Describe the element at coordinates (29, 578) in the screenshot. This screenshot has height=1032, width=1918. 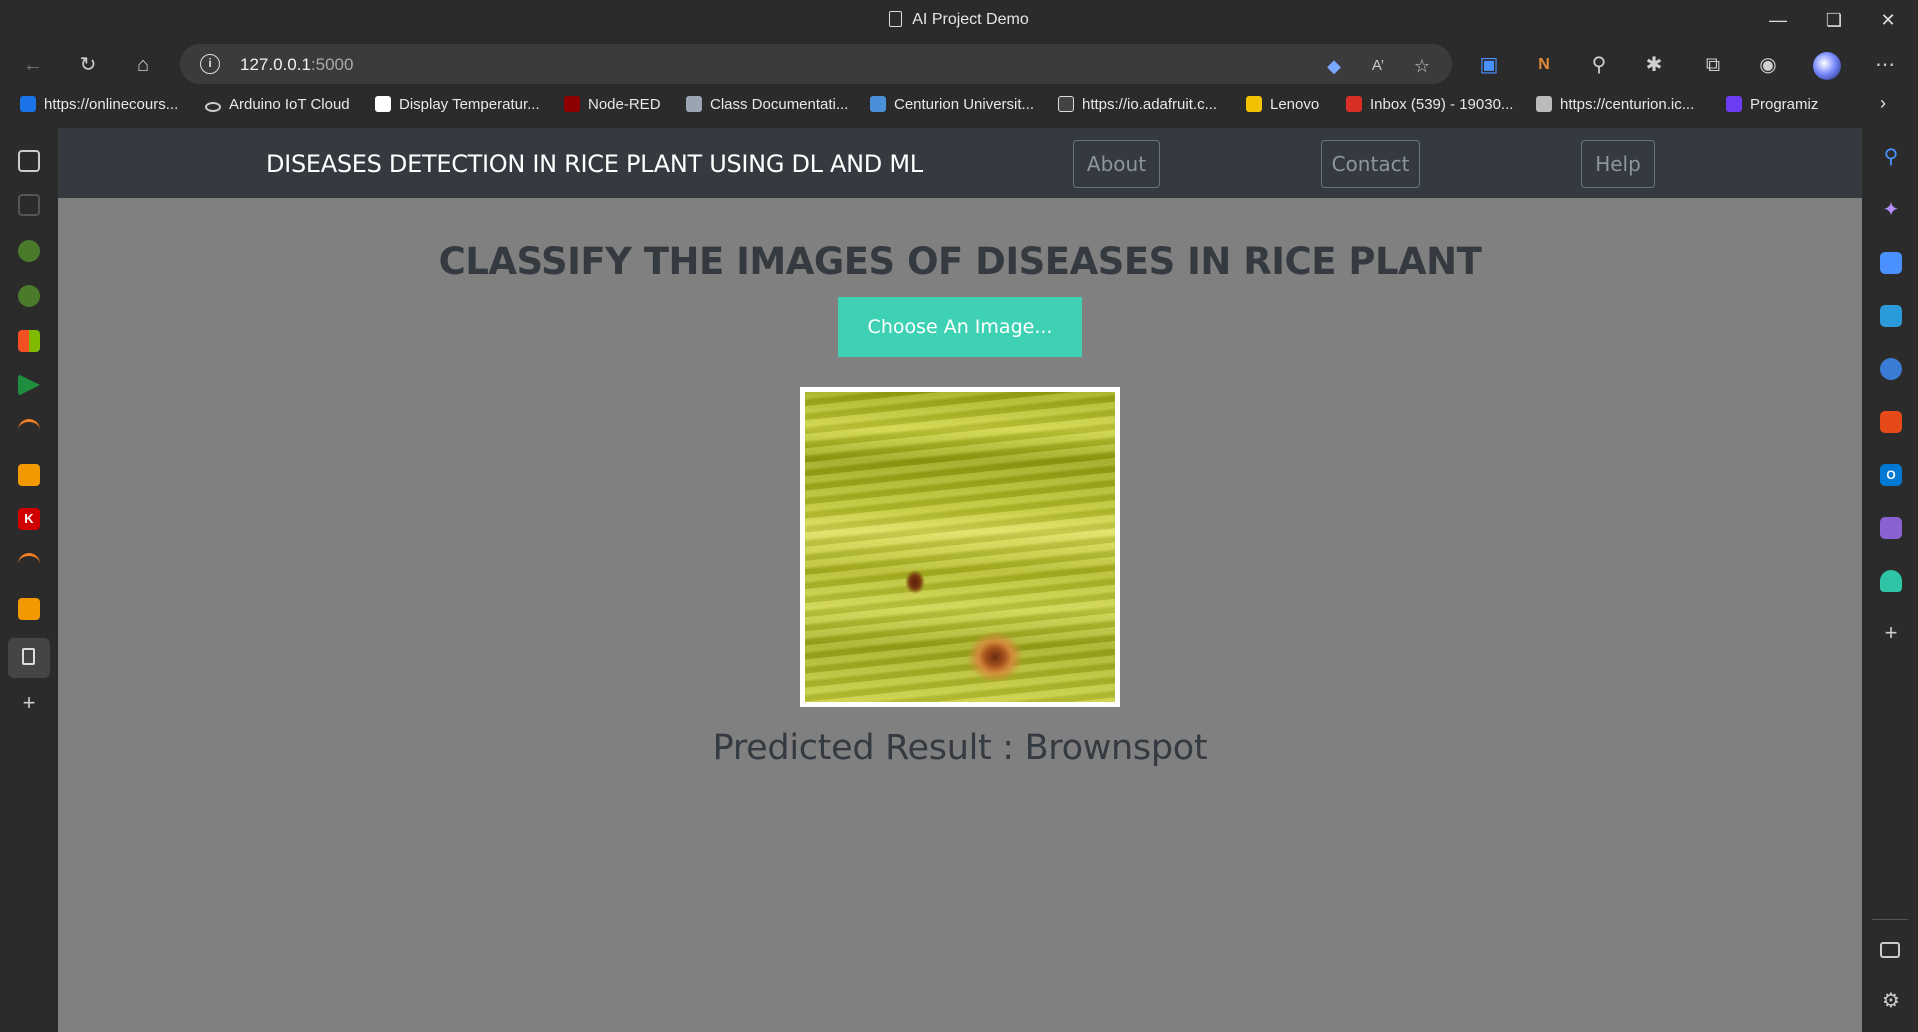
I see `vertical-tabs-bar: K +` at that location.